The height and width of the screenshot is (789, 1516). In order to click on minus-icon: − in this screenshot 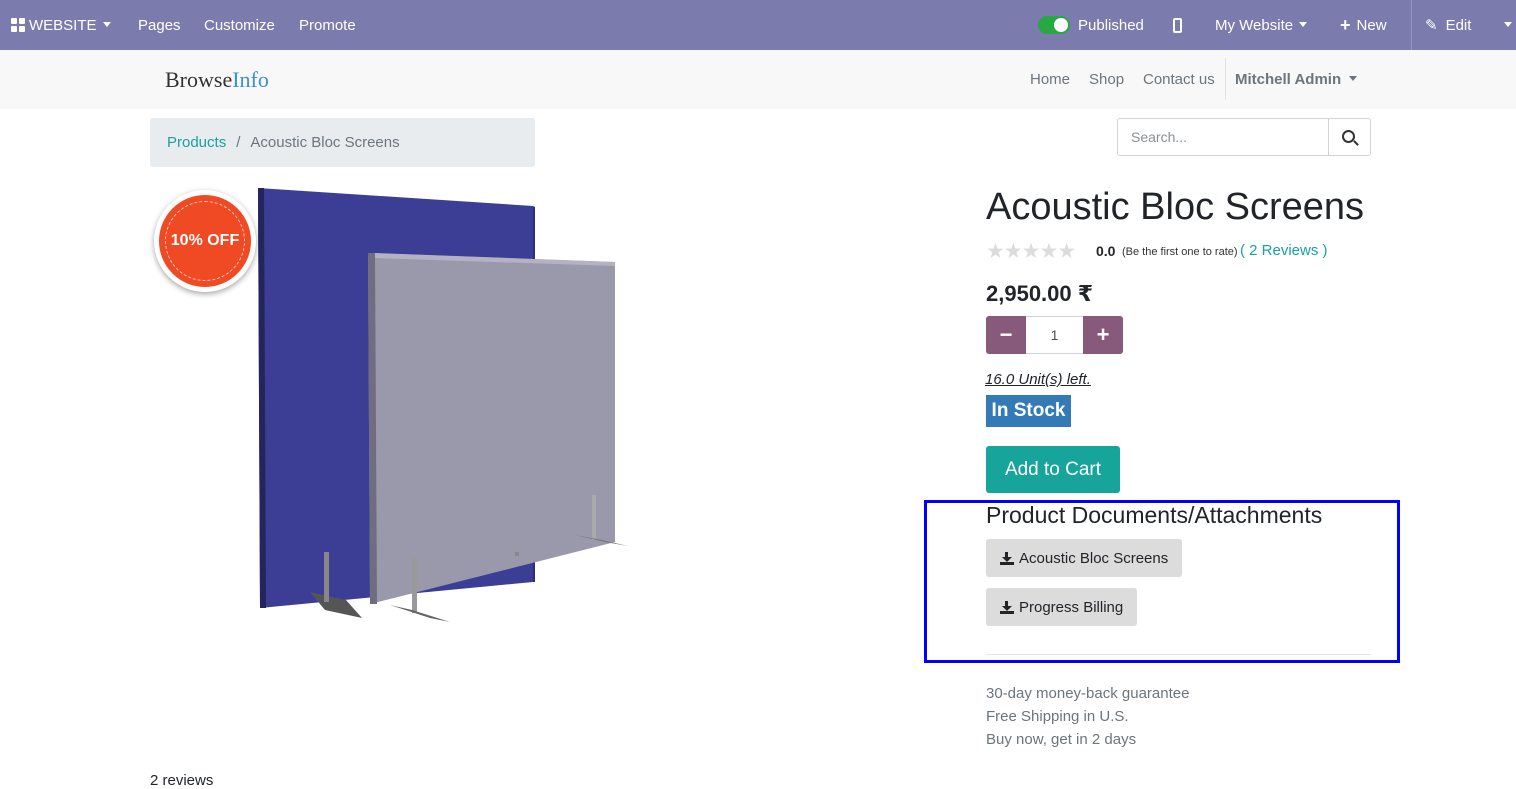, I will do `click(1006, 334)`.